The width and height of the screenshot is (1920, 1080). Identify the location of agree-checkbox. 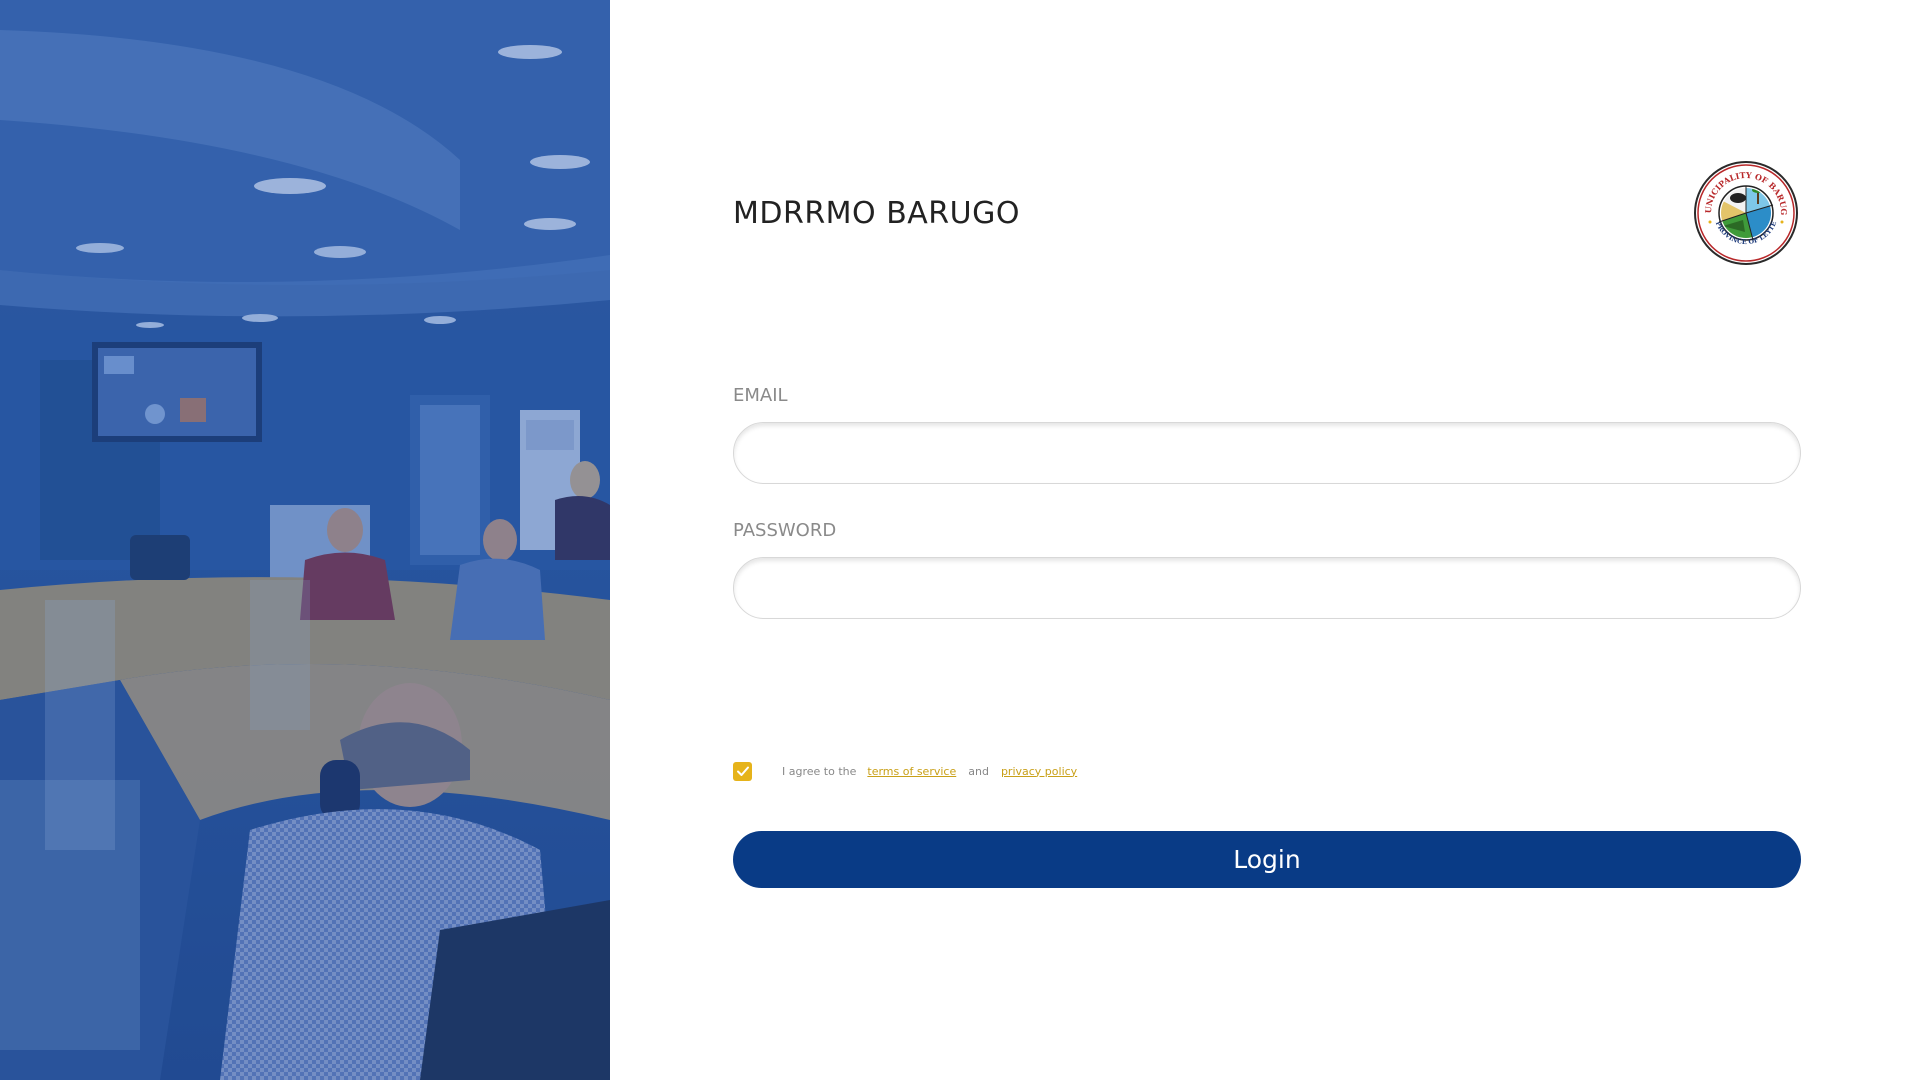
(742, 771).